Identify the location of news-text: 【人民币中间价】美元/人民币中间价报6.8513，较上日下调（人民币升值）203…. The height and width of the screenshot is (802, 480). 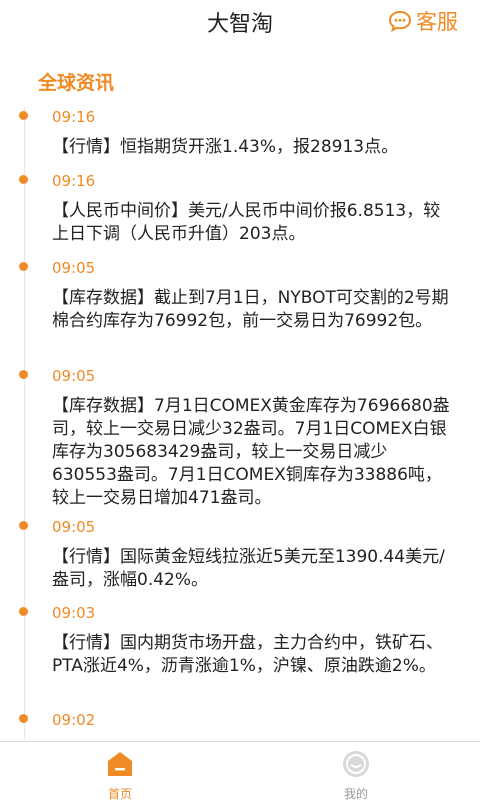
(246, 222).